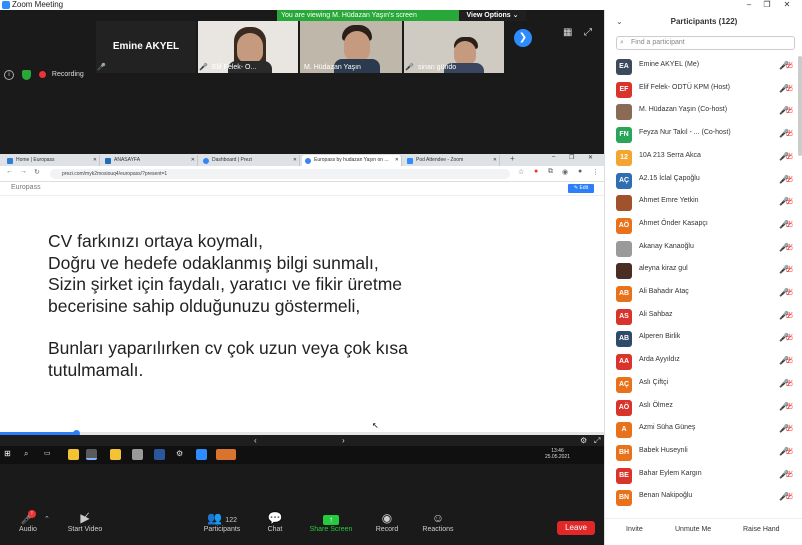 The width and height of the screenshot is (802, 545). I want to click on participant-row: AÖ Aslı Ölmez 🎤̸ ▭̸, so click(700, 408).